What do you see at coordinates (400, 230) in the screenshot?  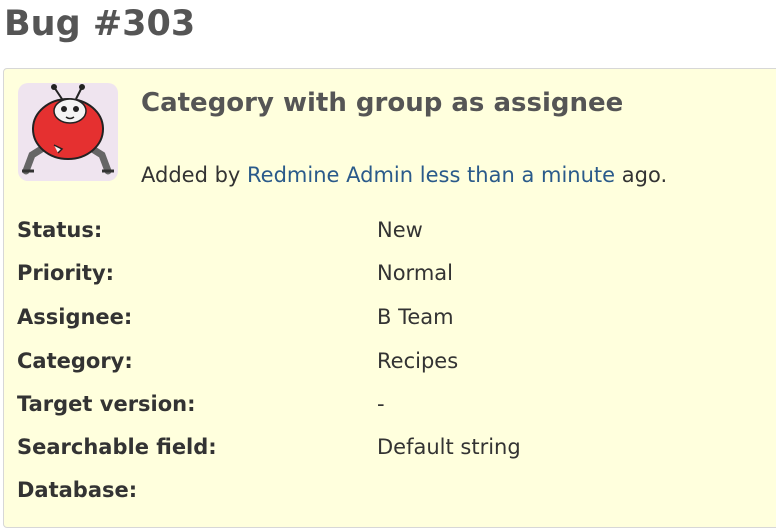 I see `attr-value-status: New` at bounding box center [400, 230].